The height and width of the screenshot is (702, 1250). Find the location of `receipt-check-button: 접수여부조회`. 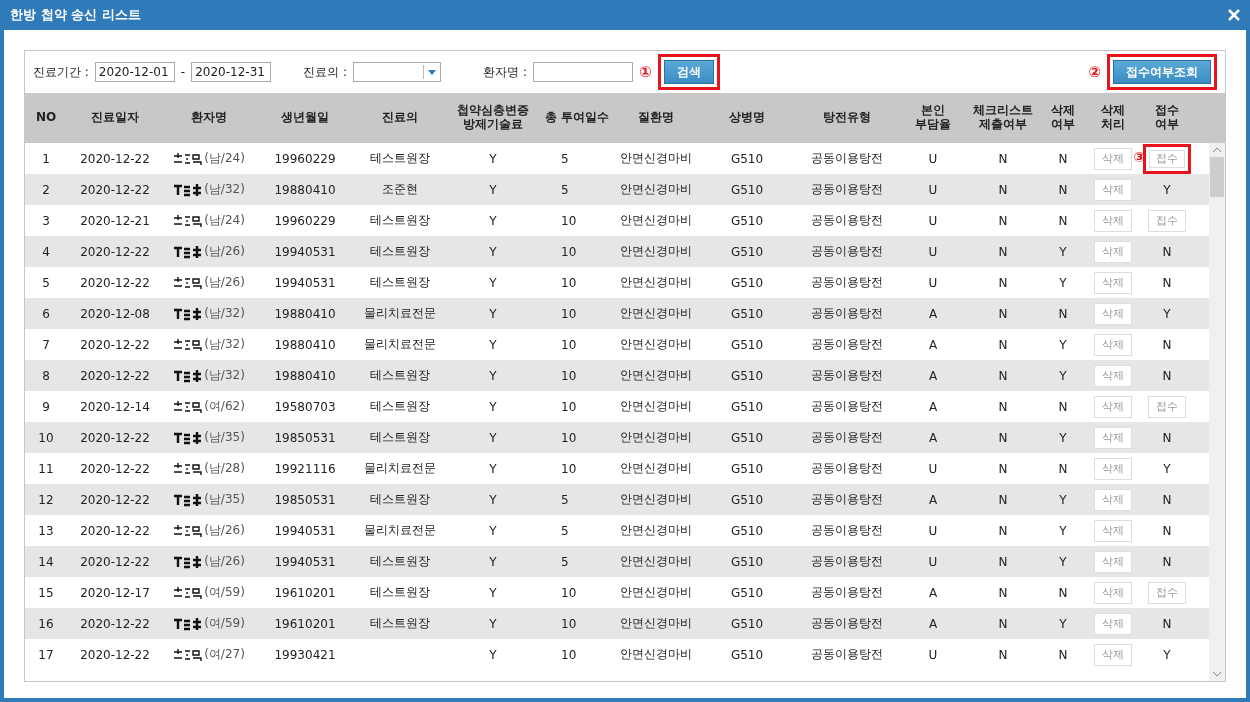

receipt-check-button: 접수여부조회 is located at coordinates (1162, 72).